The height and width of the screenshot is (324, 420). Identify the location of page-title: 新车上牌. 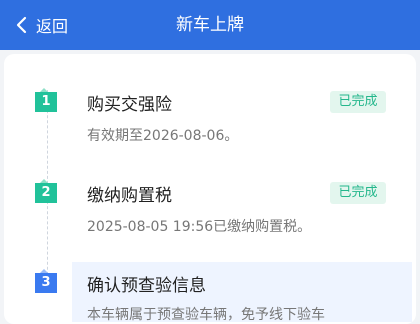
(210, 25).